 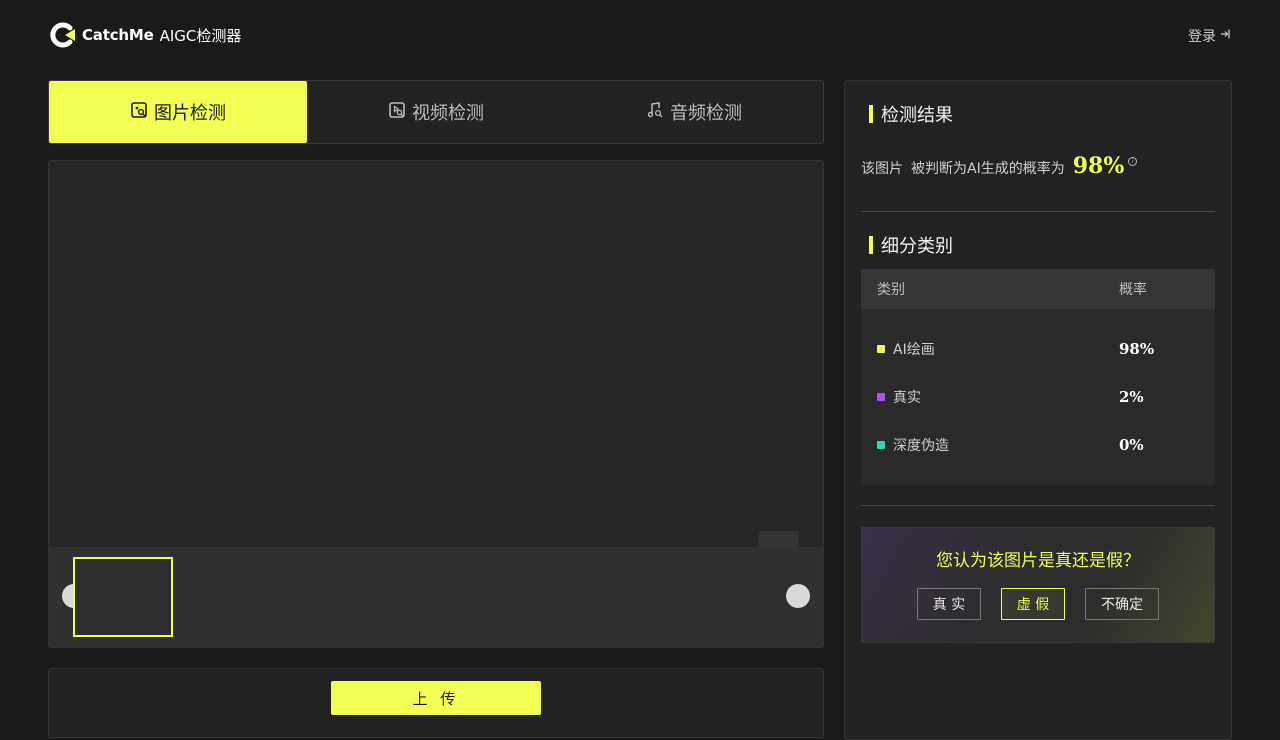 What do you see at coordinates (1038, 377) in the screenshot?
I see `breakdown-table: 类别 概率 AI绘画 98% 真实 2% 深度伪造 0%` at bounding box center [1038, 377].